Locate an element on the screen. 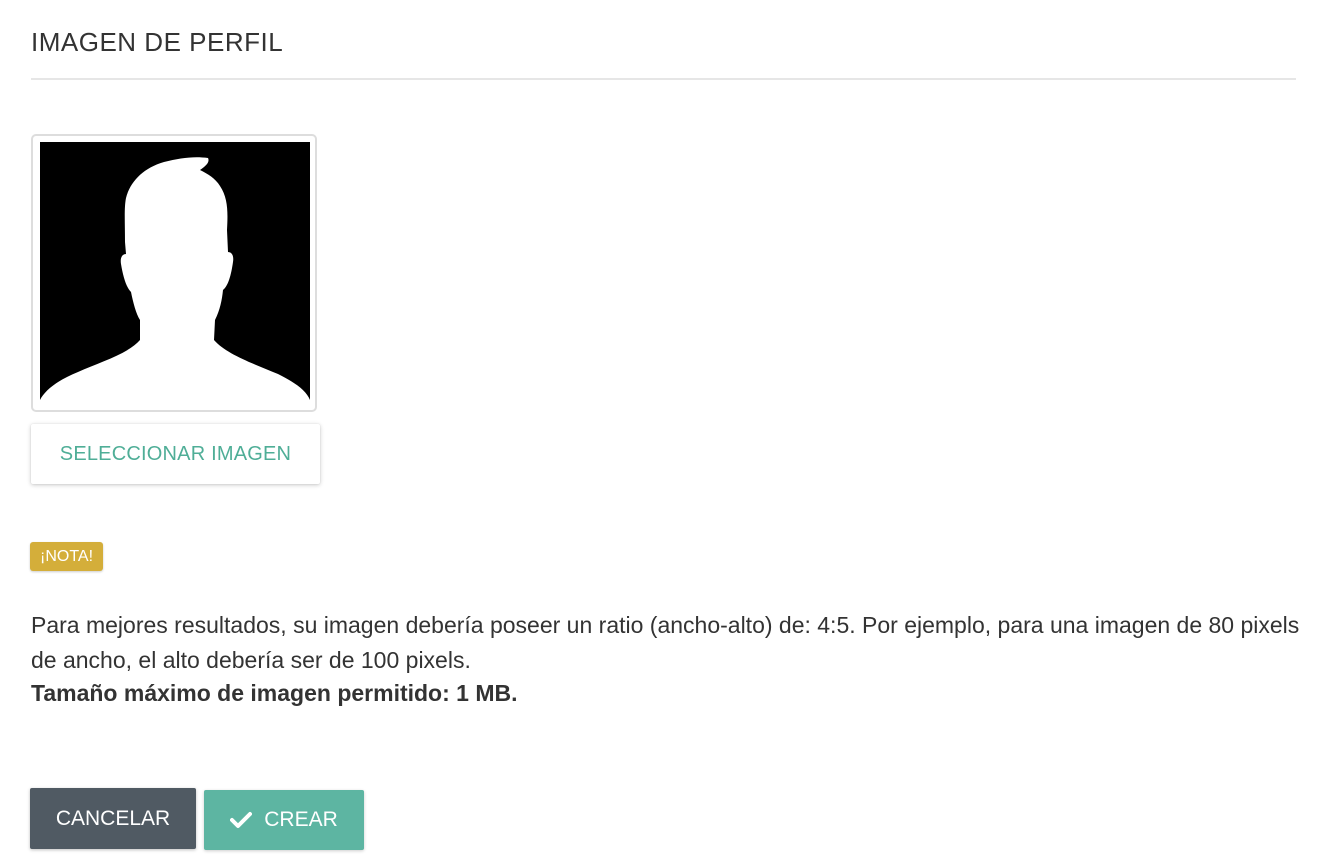 The width and height of the screenshot is (1336, 864). max-size-text: Tamaño máximo de imagen permitido: 1 MB. is located at coordinates (274, 693).